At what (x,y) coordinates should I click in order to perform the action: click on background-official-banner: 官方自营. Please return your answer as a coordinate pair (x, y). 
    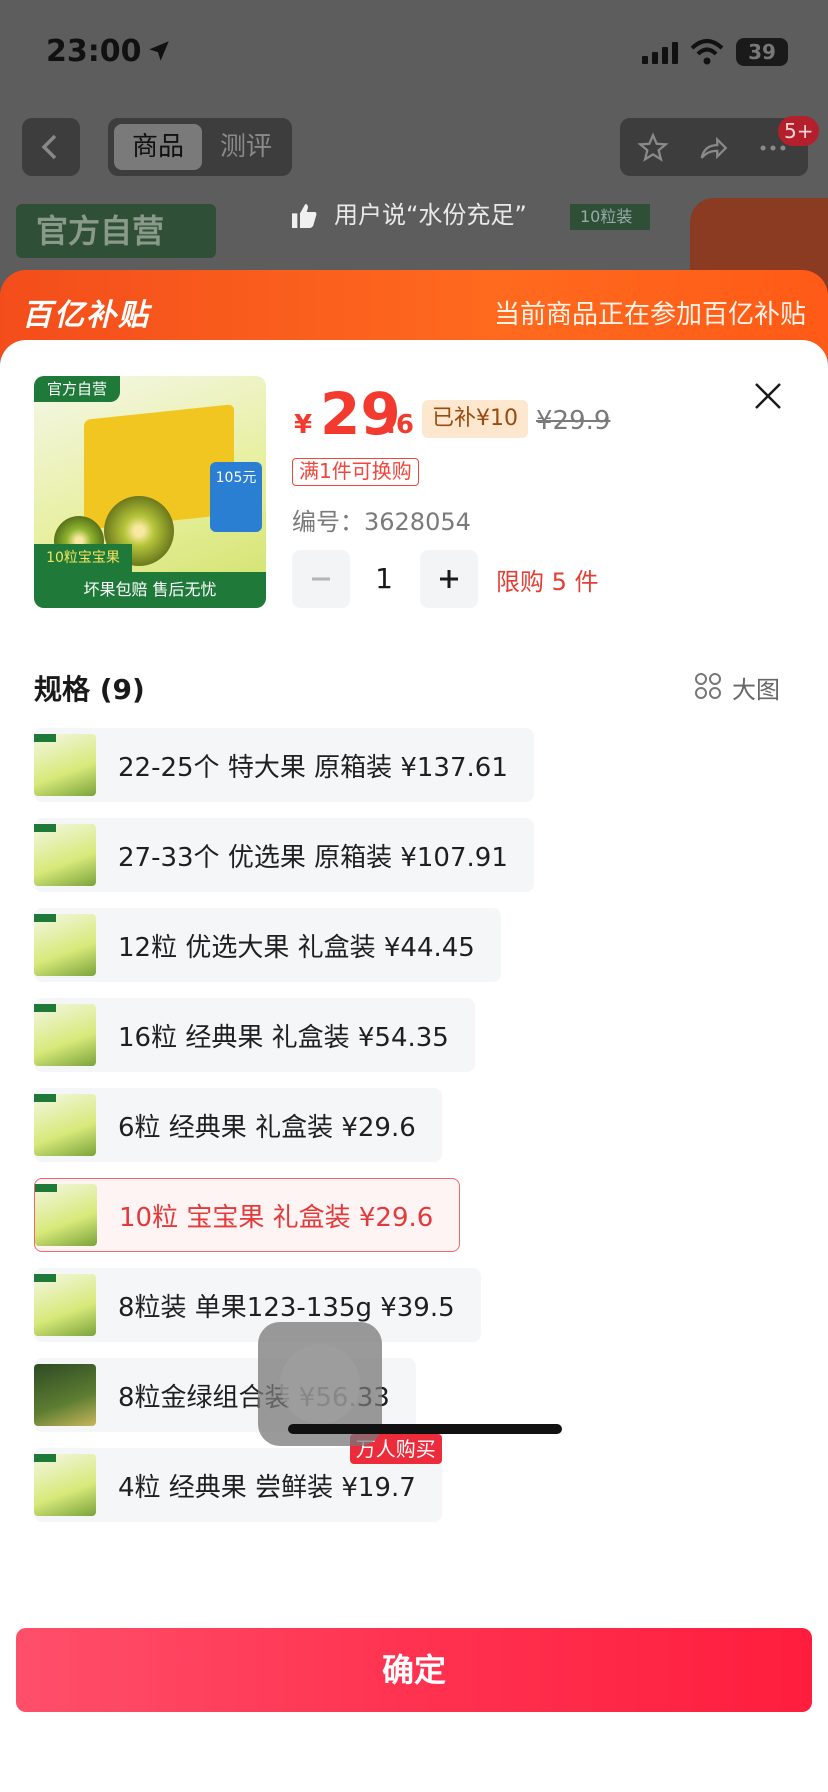
    Looking at the image, I should click on (116, 231).